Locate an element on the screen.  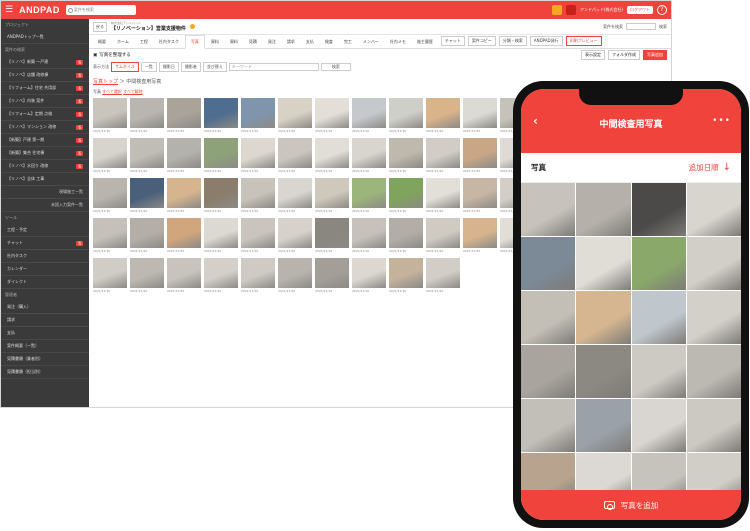
view-option-button: 一覧 is located at coordinates (148, 67).